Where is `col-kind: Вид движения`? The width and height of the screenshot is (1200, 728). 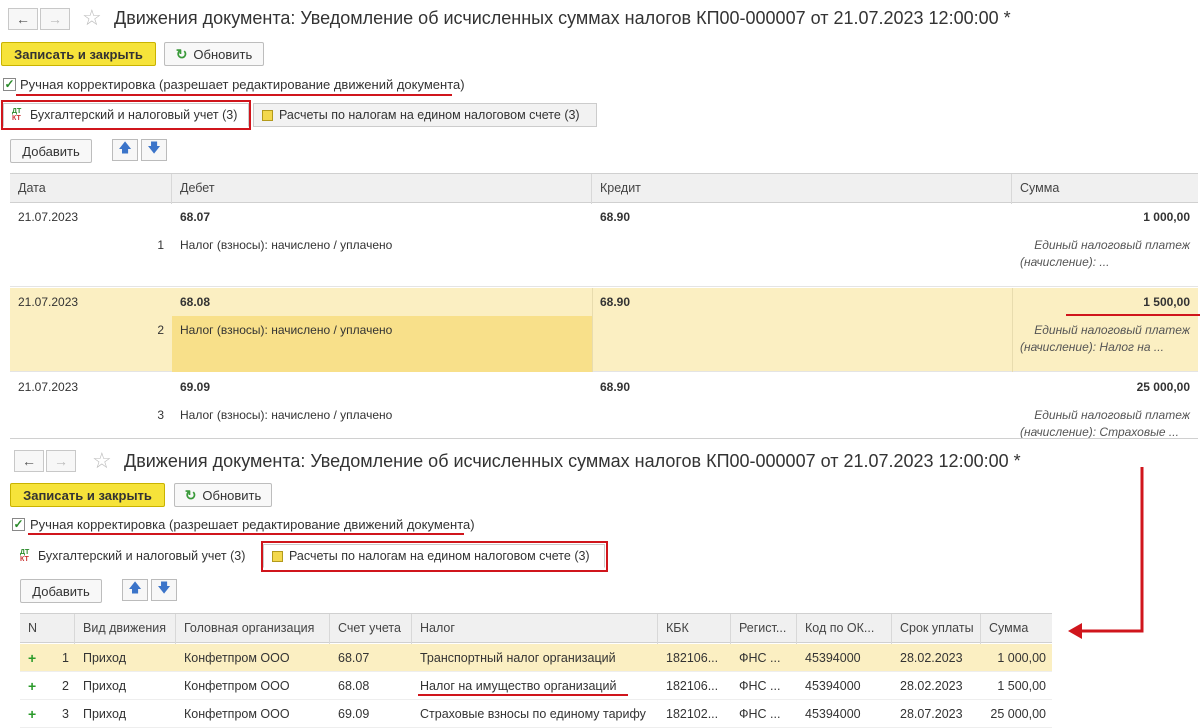 col-kind: Вид движения is located at coordinates (125, 629).